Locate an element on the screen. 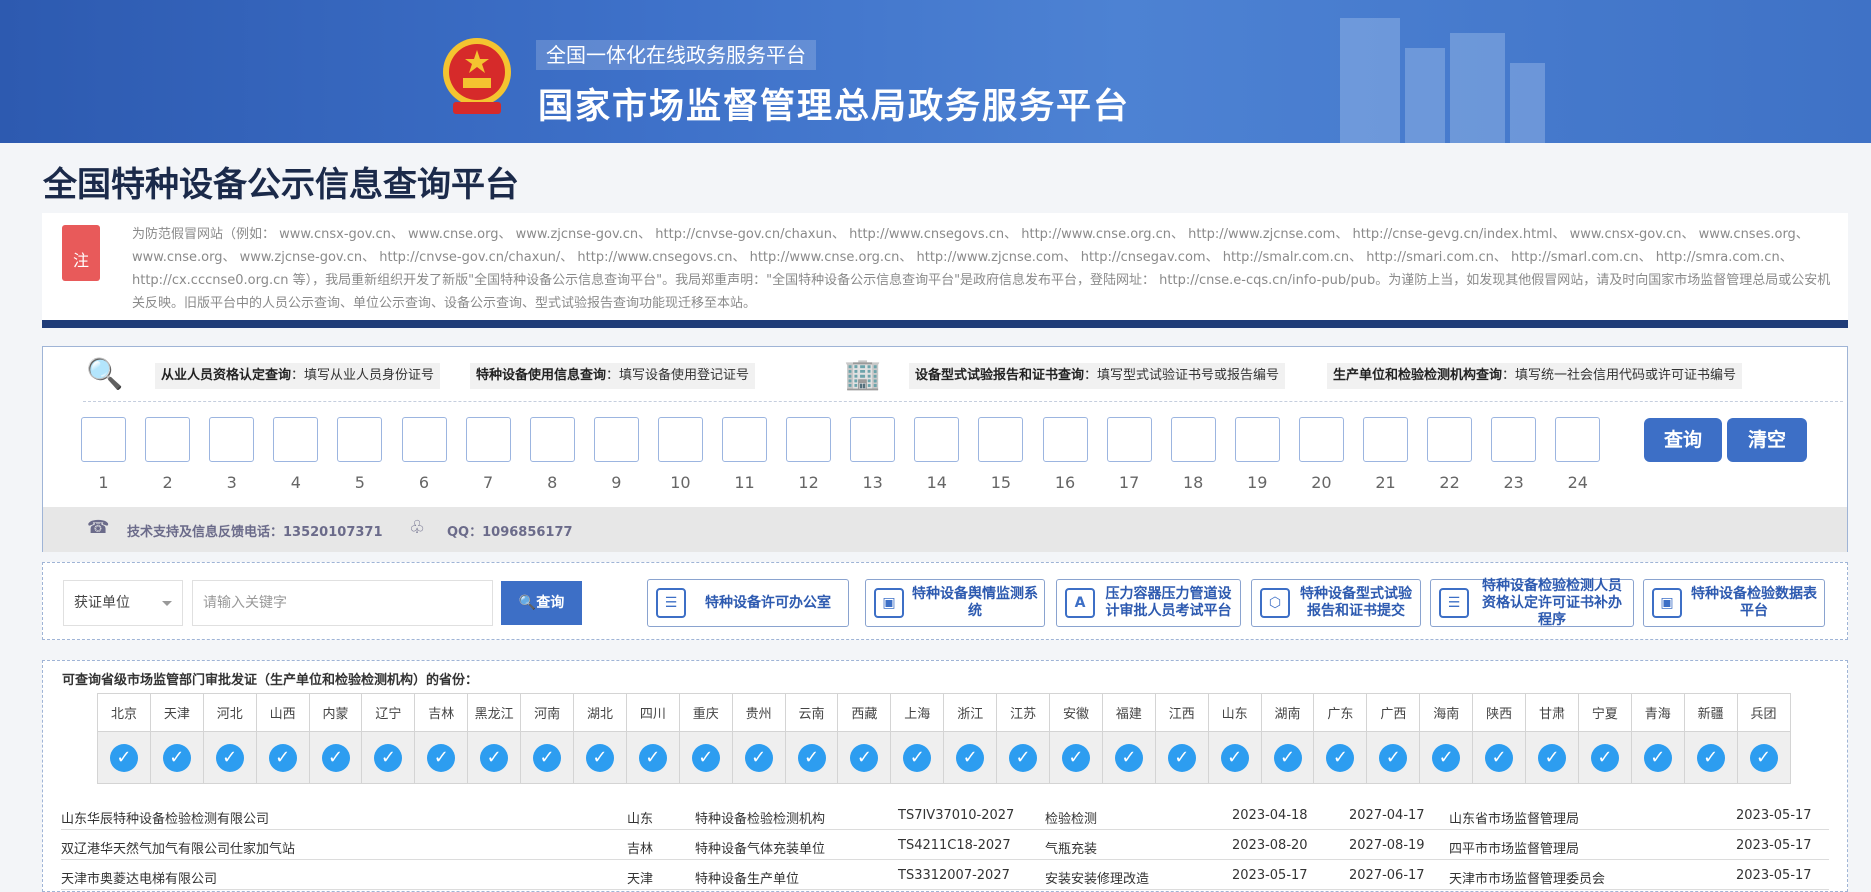 The width and height of the screenshot is (1871, 892). link-type-test-submit: ⬡ 特种设备型式试验报告和证书提交 is located at coordinates (1336, 603).